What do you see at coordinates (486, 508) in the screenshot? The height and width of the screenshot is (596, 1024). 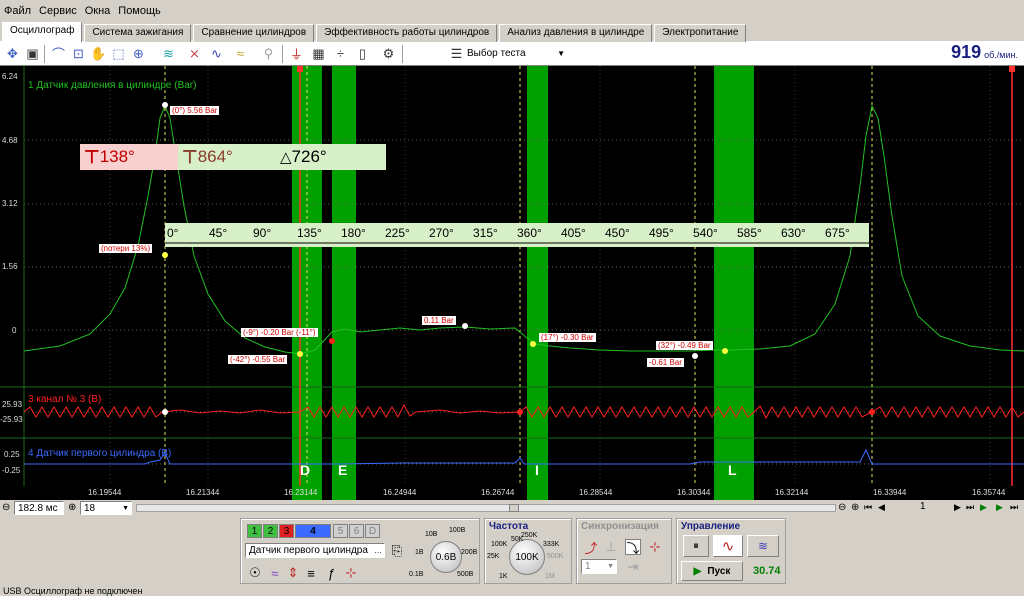 I see `scroll-track` at bounding box center [486, 508].